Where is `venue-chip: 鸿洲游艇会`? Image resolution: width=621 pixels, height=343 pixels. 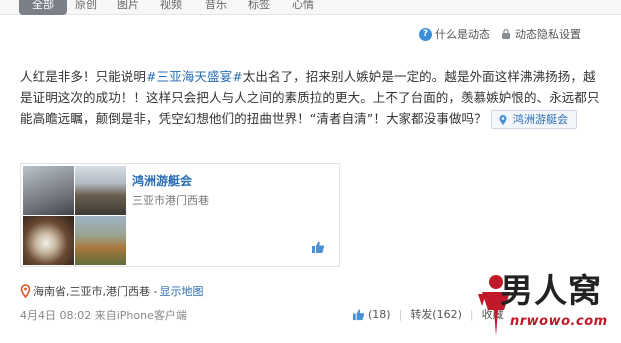
venue-chip: 鸿洲游艇会 is located at coordinates (534, 119).